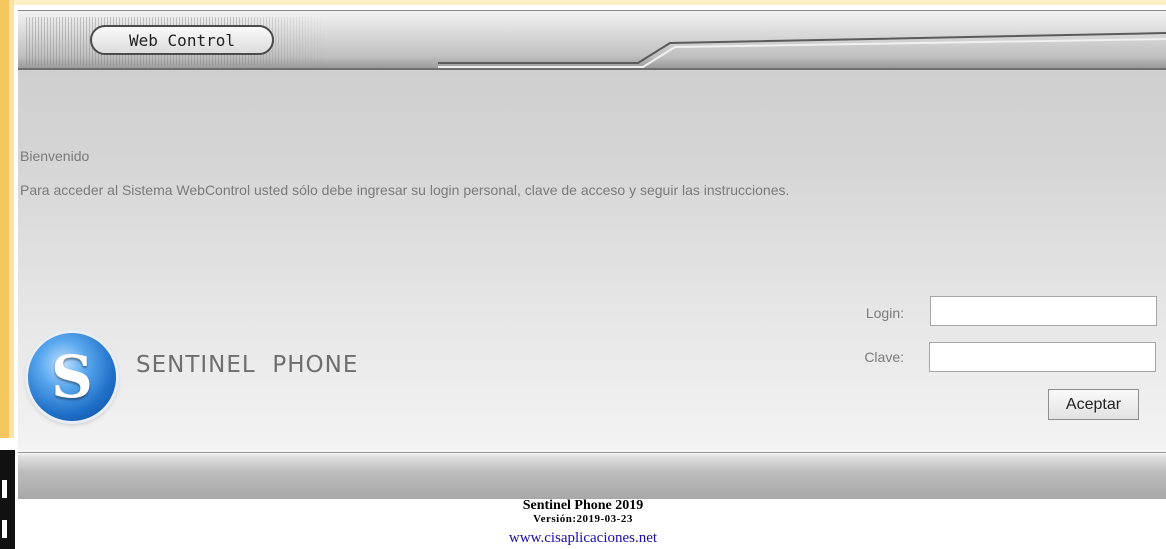 This screenshot has height=549, width=1166. What do you see at coordinates (247, 365) in the screenshot?
I see `brand-name: SENTINEL PHONE` at bounding box center [247, 365].